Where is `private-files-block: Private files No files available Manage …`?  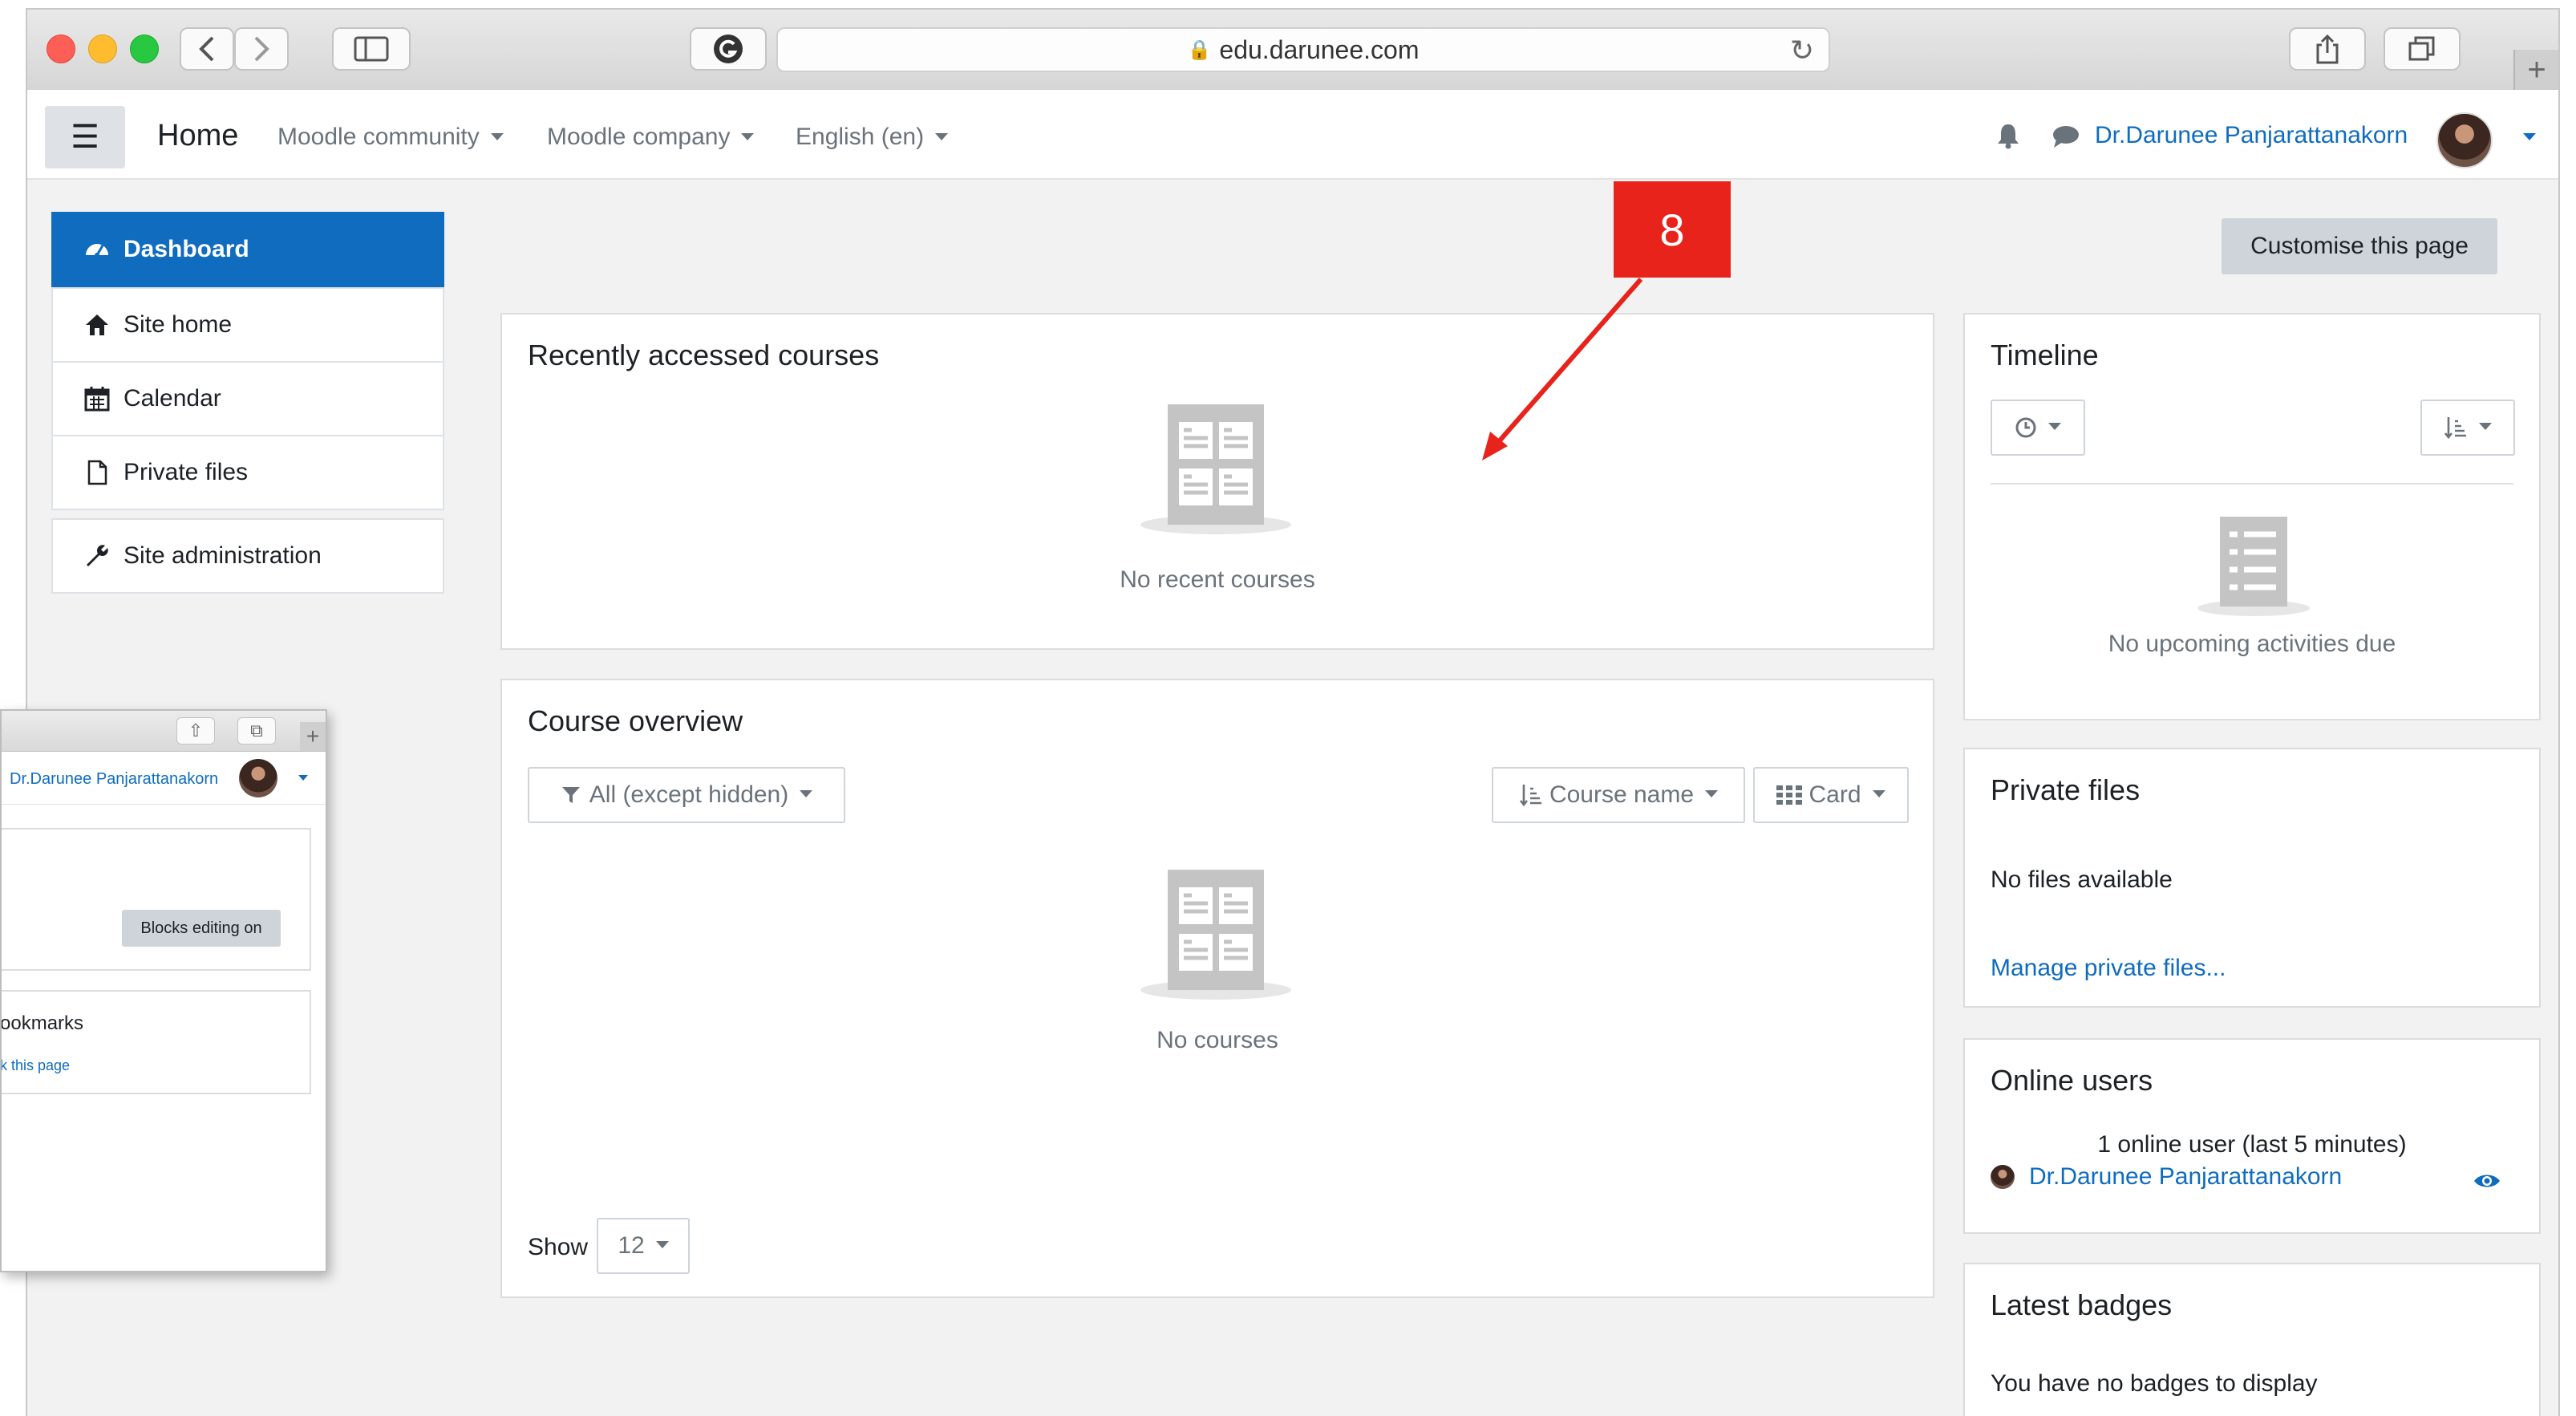 private-files-block: Private files No files available Manage … is located at coordinates (2252, 878).